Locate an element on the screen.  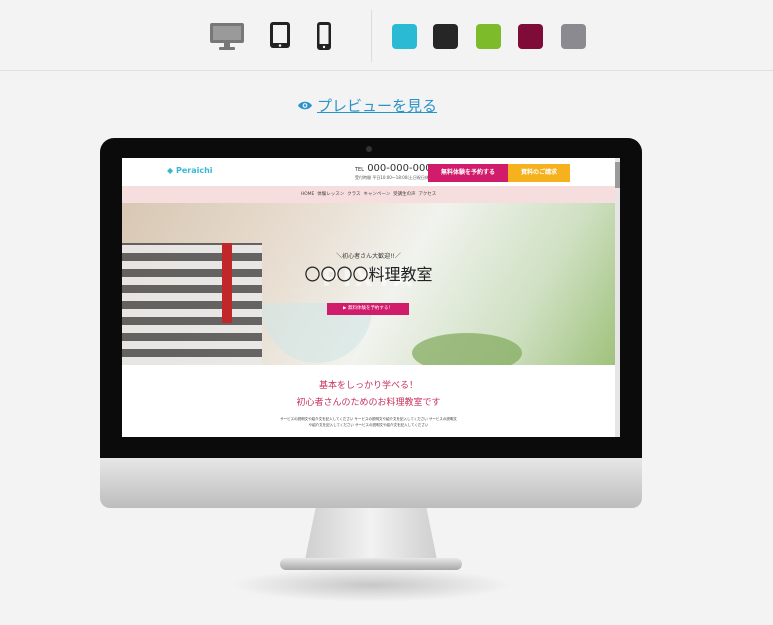
nav-item-access: アクセス is located at coordinates (427, 194).